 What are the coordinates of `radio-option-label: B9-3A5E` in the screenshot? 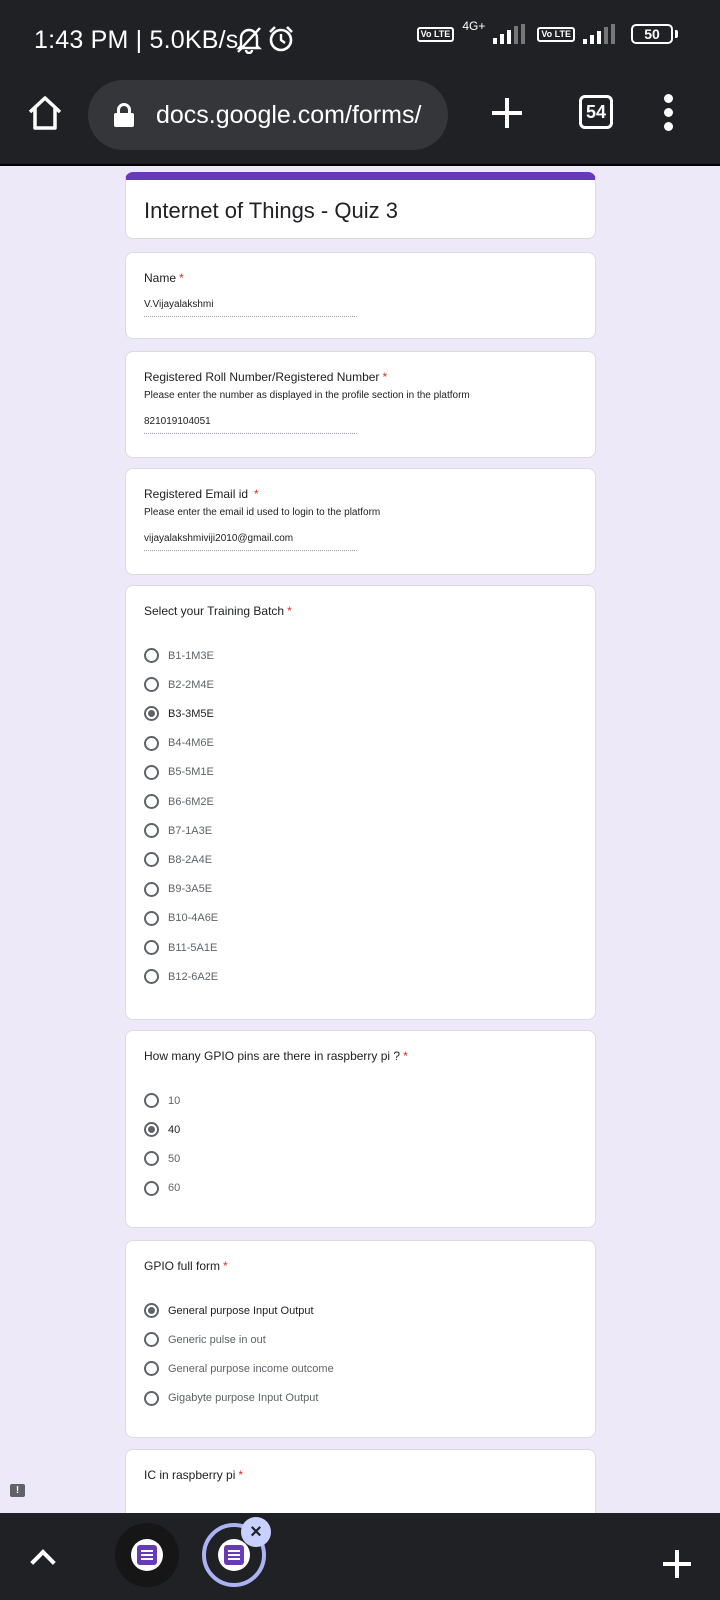 It's located at (190, 889).